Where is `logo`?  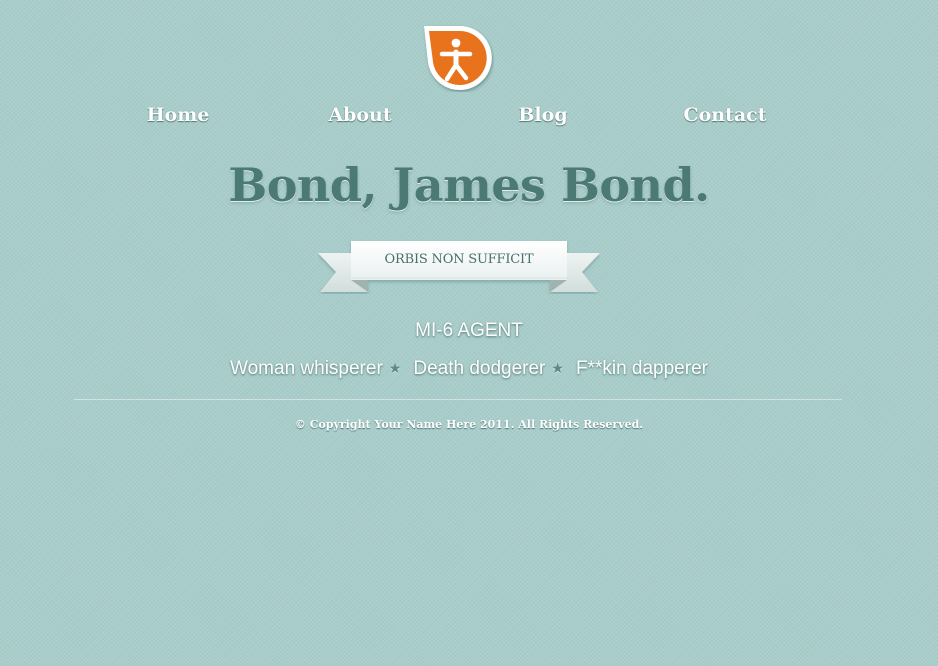
logo is located at coordinates (457, 57).